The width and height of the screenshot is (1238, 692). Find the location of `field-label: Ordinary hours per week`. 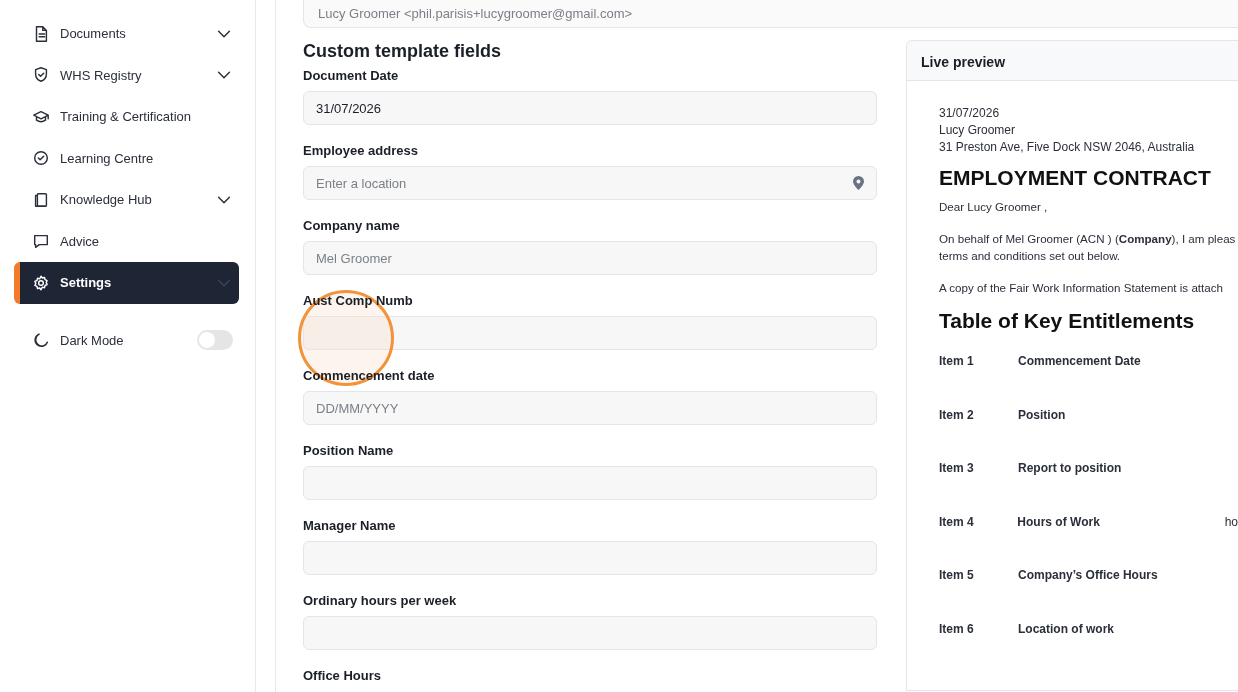

field-label: Ordinary hours per week is located at coordinates (380, 600).